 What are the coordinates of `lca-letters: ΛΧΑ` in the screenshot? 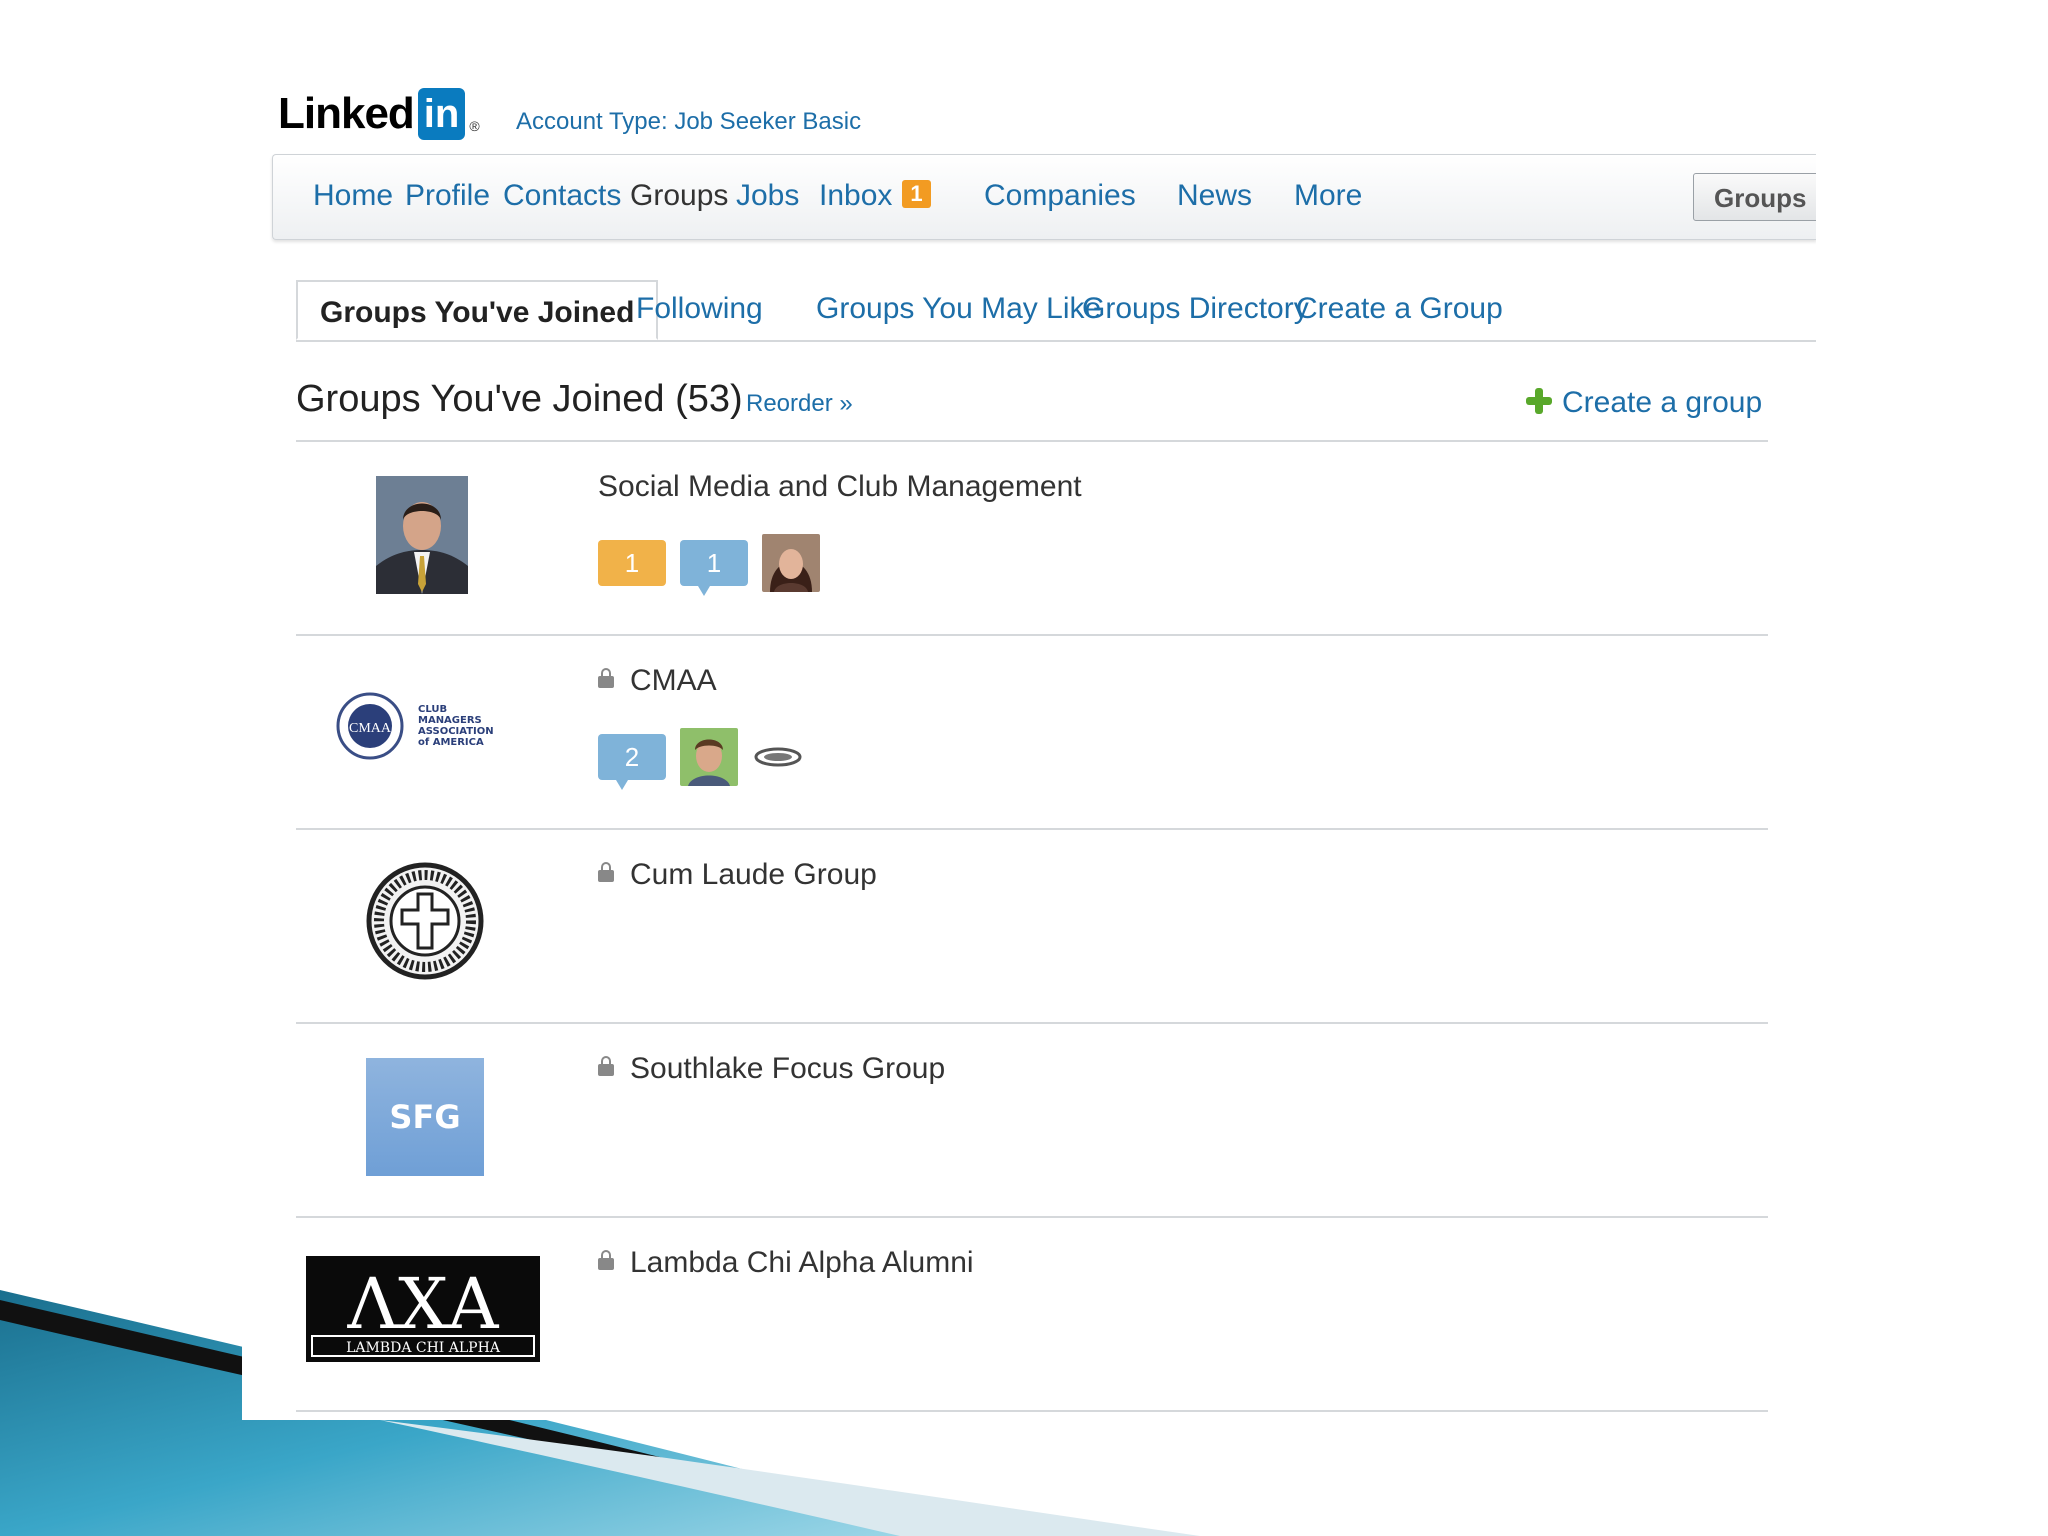 It's located at (423, 1304).